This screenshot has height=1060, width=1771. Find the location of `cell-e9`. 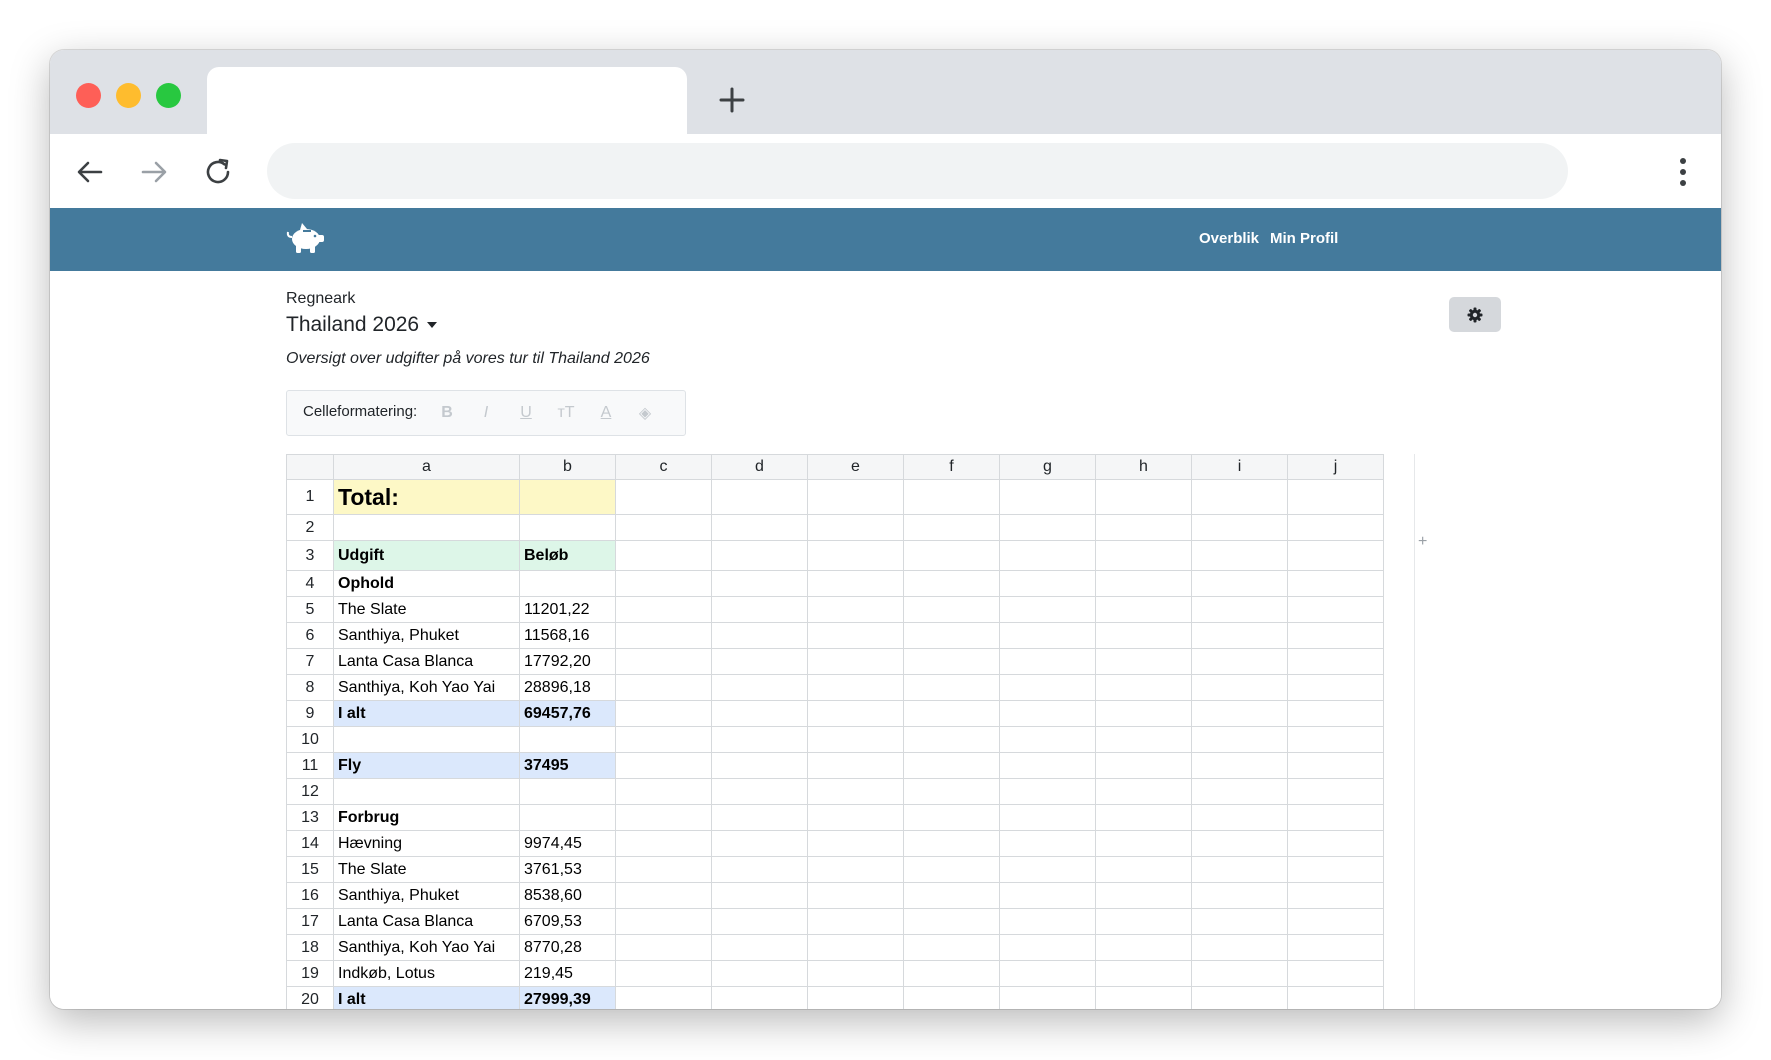

cell-e9 is located at coordinates (855, 713).